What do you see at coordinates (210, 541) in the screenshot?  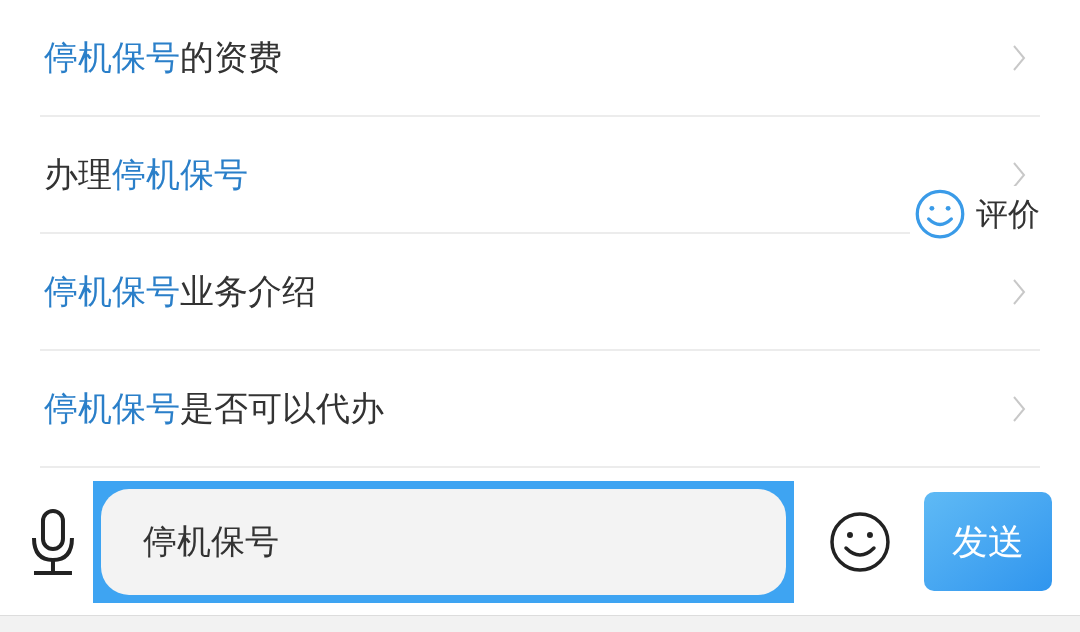 I see `input-value: 停机保号` at bounding box center [210, 541].